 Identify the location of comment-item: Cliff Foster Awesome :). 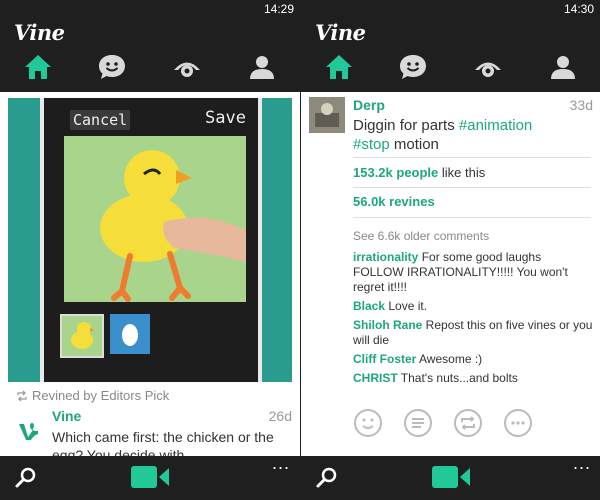
(473, 359).